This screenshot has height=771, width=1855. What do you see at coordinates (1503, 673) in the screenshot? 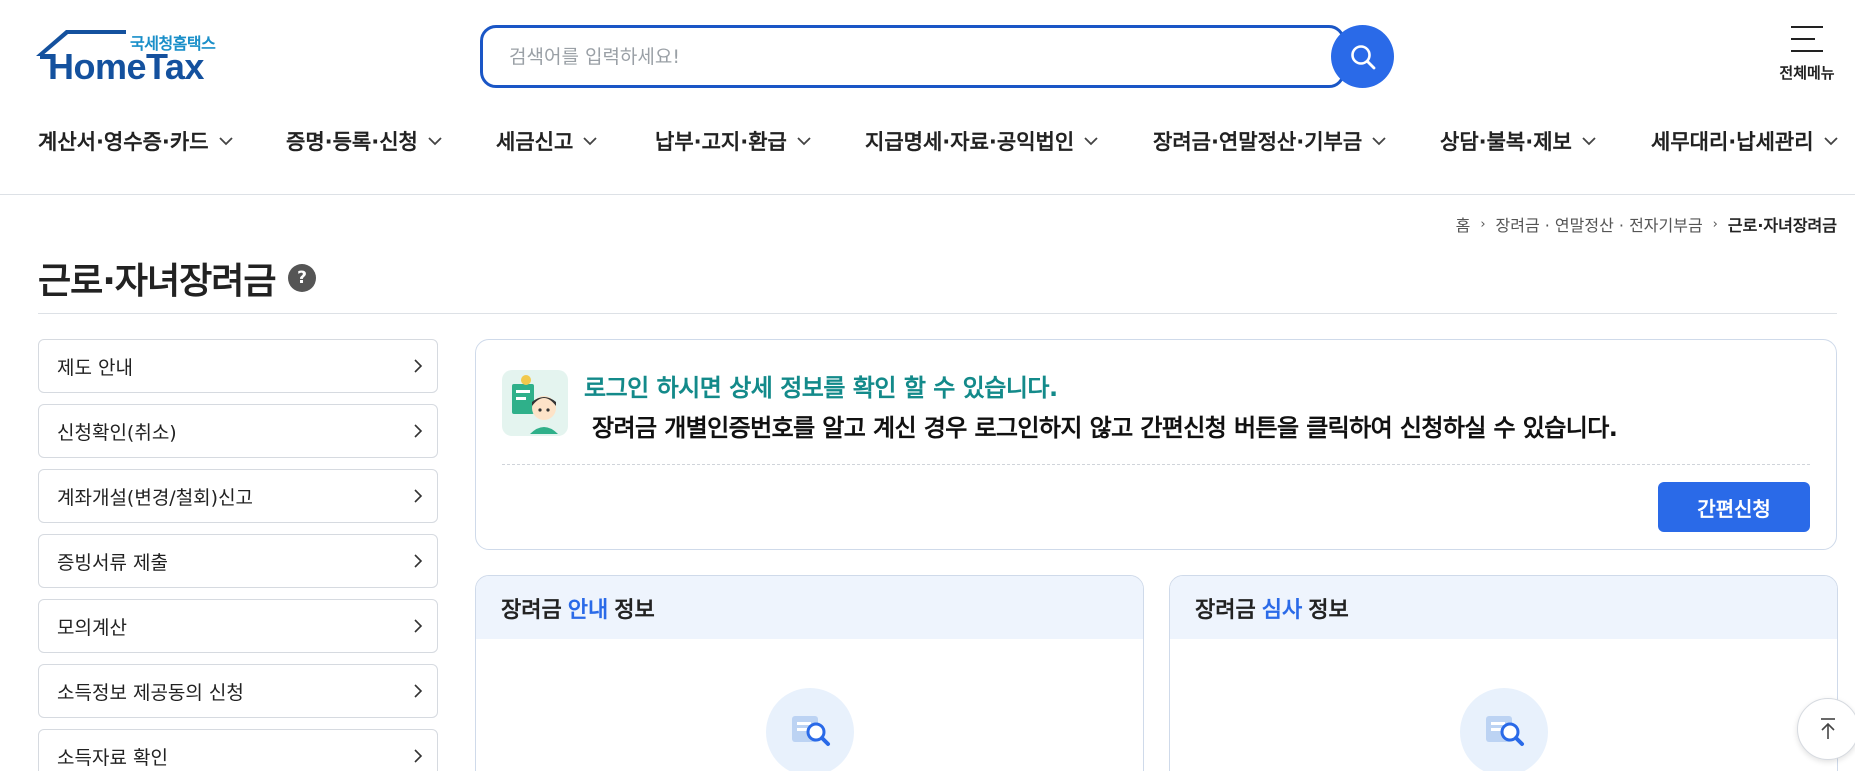
I see `incentive-review-card: 장려금 심사 정보` at bounding box center [1503, 673].